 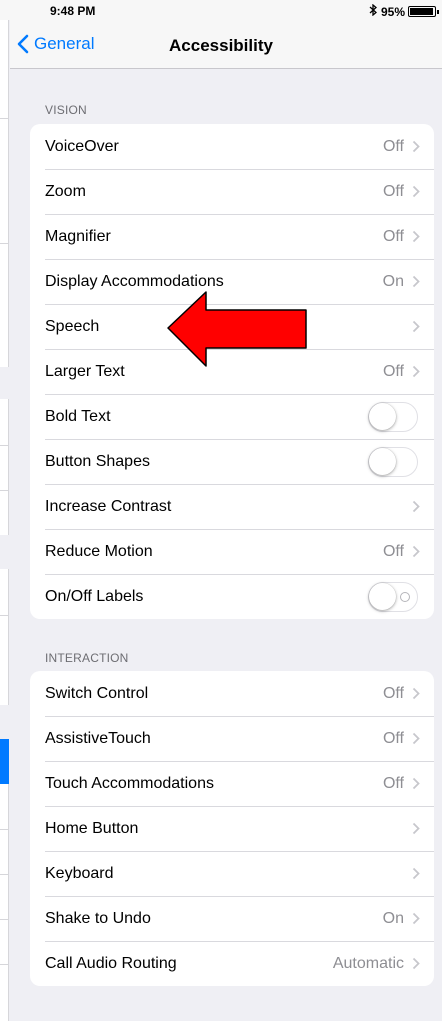 What do you see at coordinates (111, 963) in the screenshot?
I see `setting-label: Call Audio Routing` at bounding box center [111, 963].